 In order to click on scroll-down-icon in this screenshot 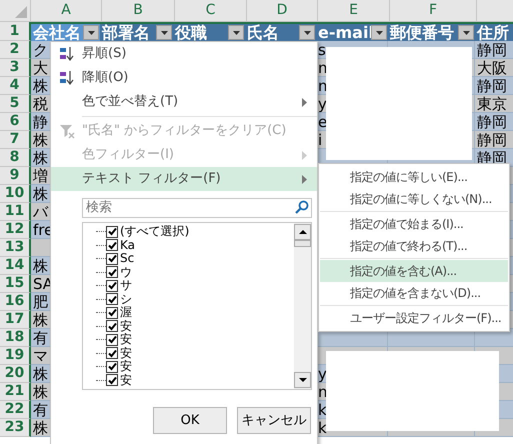, I will do `click(302, 380)`.